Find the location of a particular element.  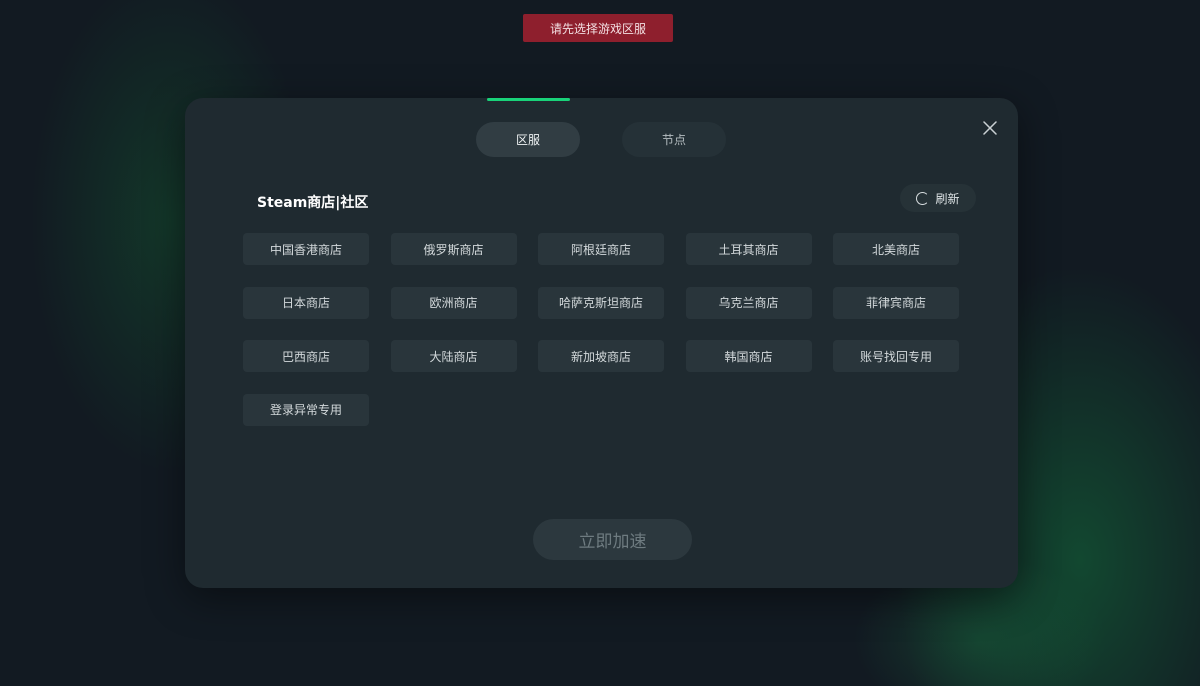

server-item: 乌克兰商店 is located at coordinates (748, 302).